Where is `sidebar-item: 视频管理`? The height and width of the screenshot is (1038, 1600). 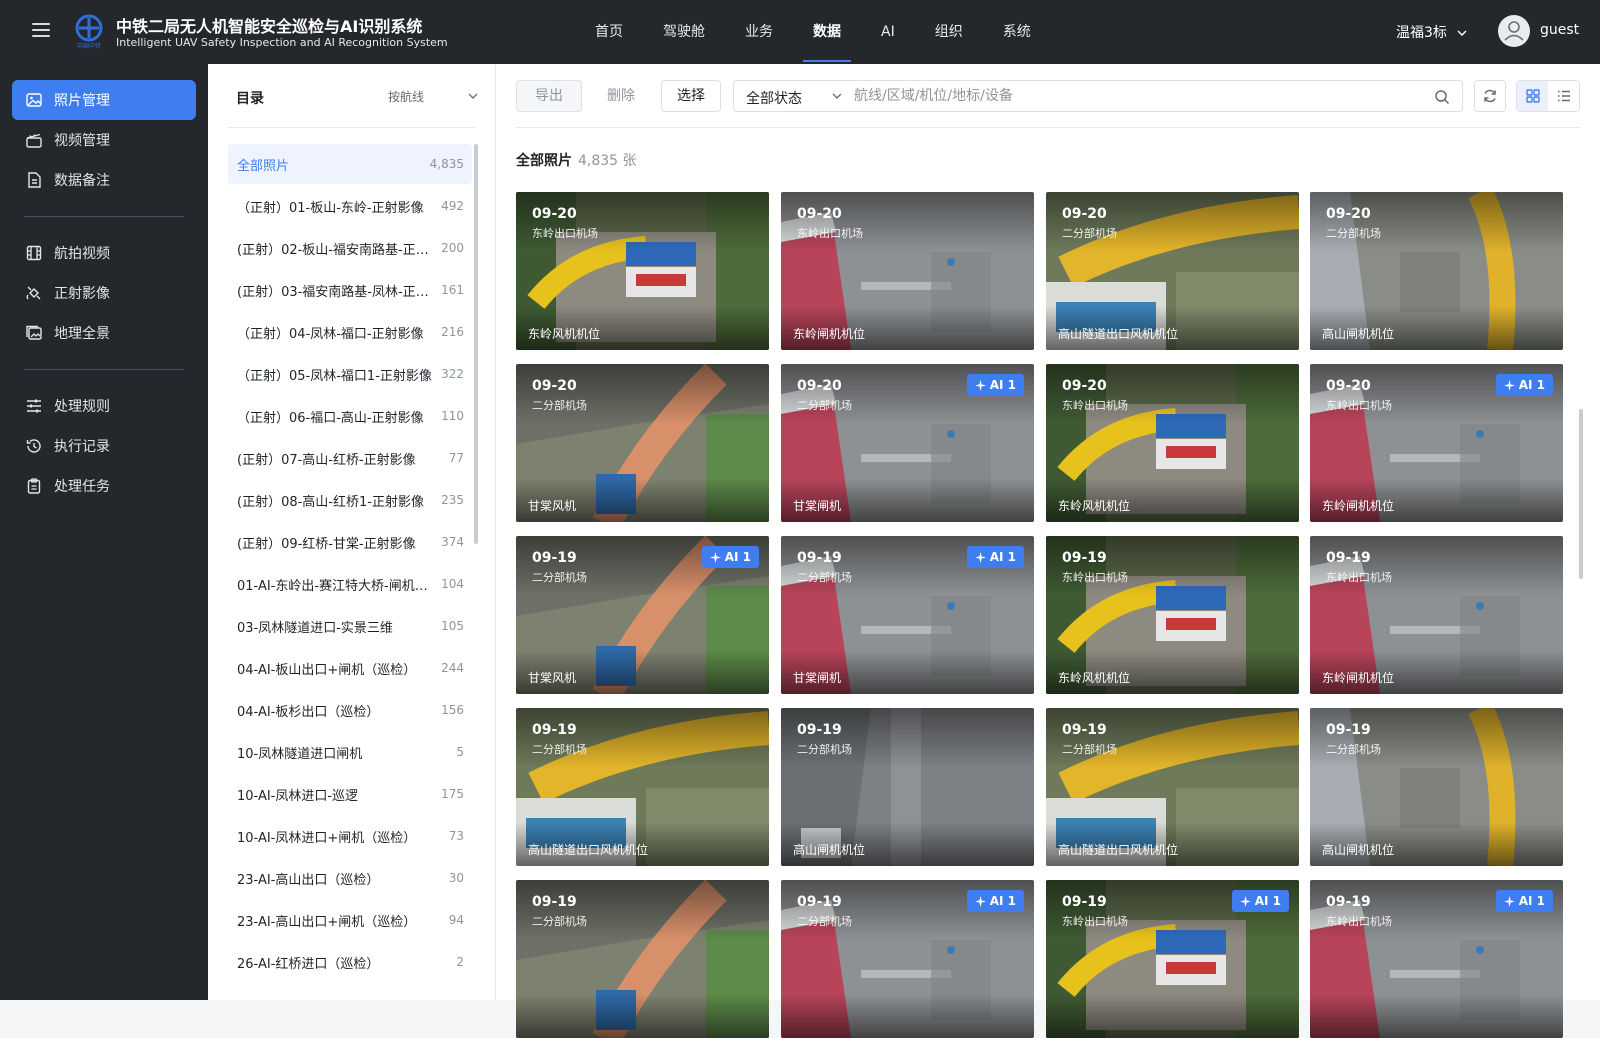 sidebar-item: 视频管理 is located at coordinates (104, 140).